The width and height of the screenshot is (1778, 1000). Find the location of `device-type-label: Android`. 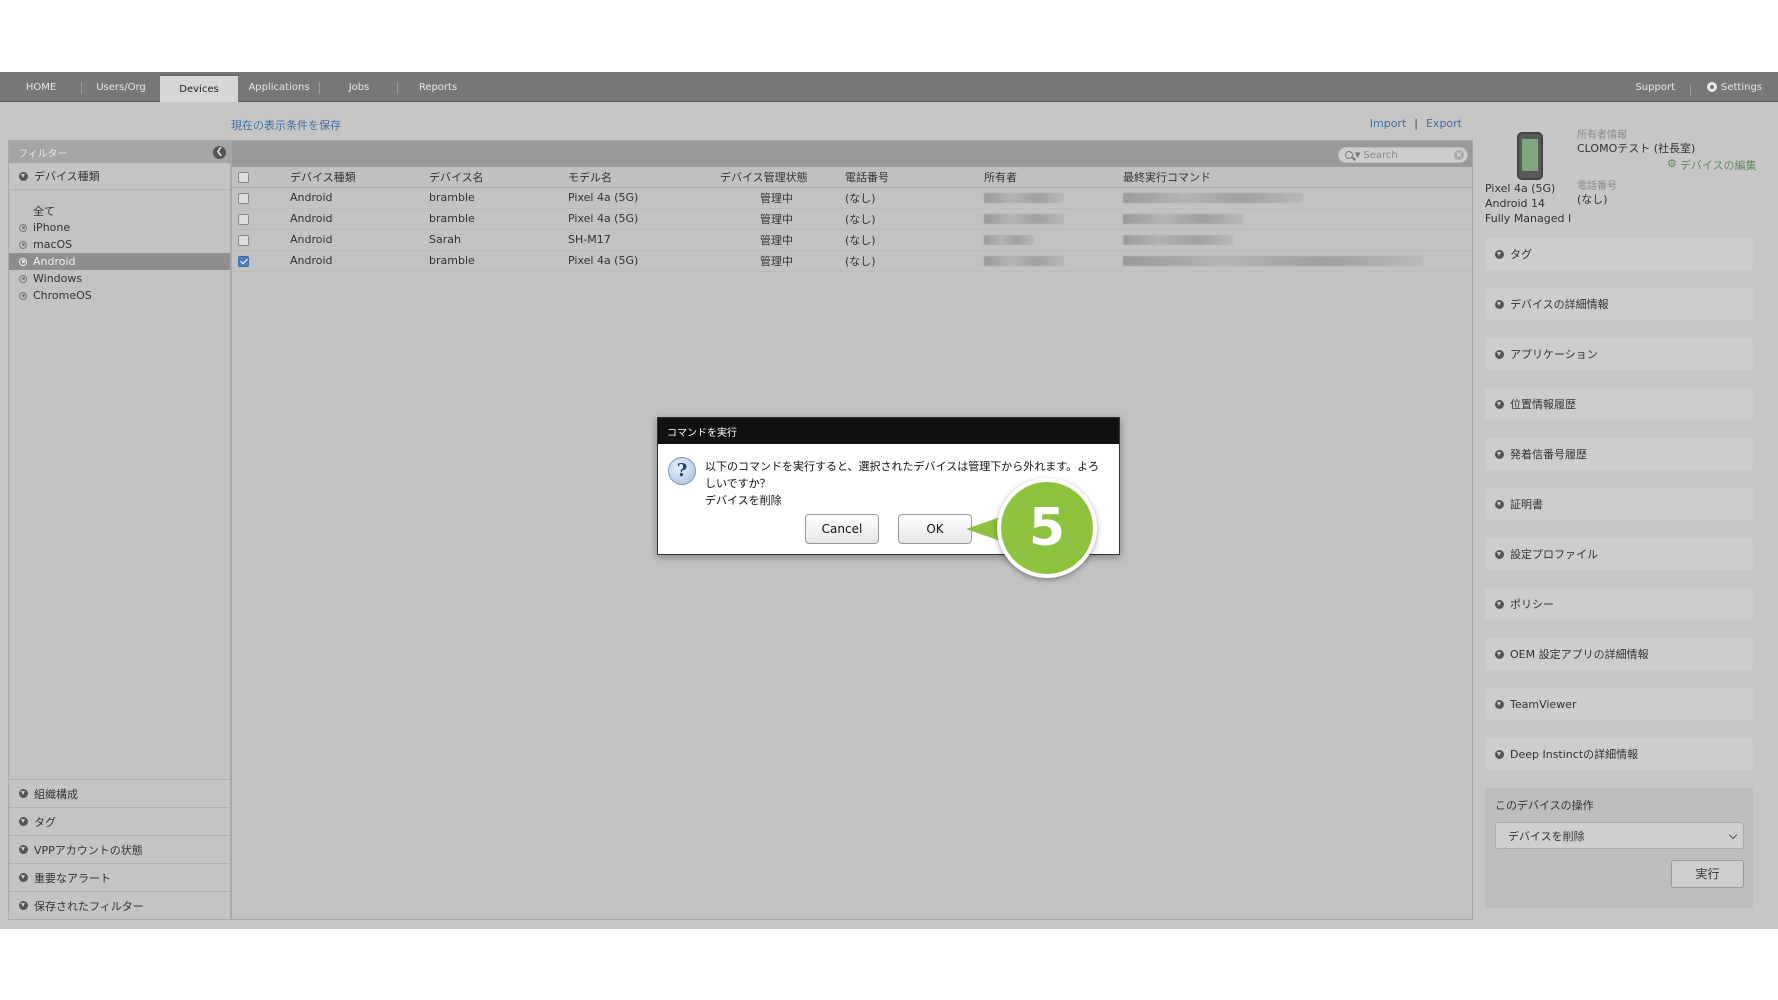

device-type-label: Android is located at coordinates (54, 261).